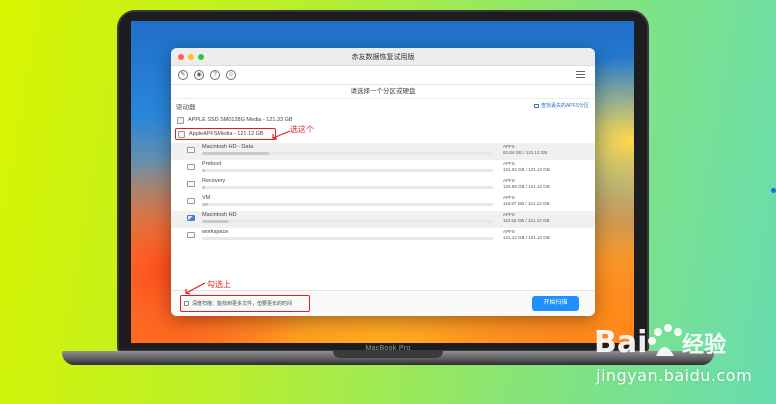  I want to click on partition-name: VM, so click(206, 198).